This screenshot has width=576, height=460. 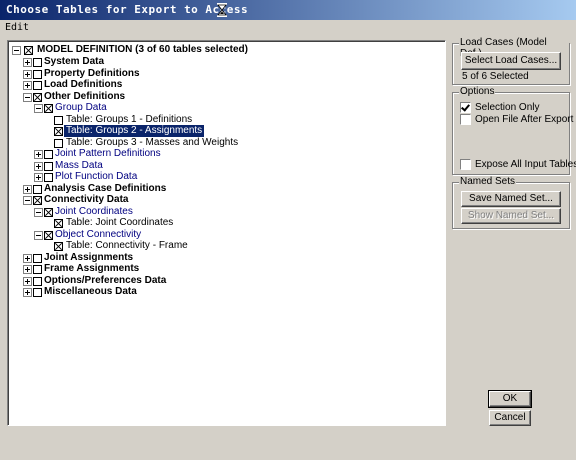 I want to click on tree-item-label: Load Definitions, so click(x=83, y=84).